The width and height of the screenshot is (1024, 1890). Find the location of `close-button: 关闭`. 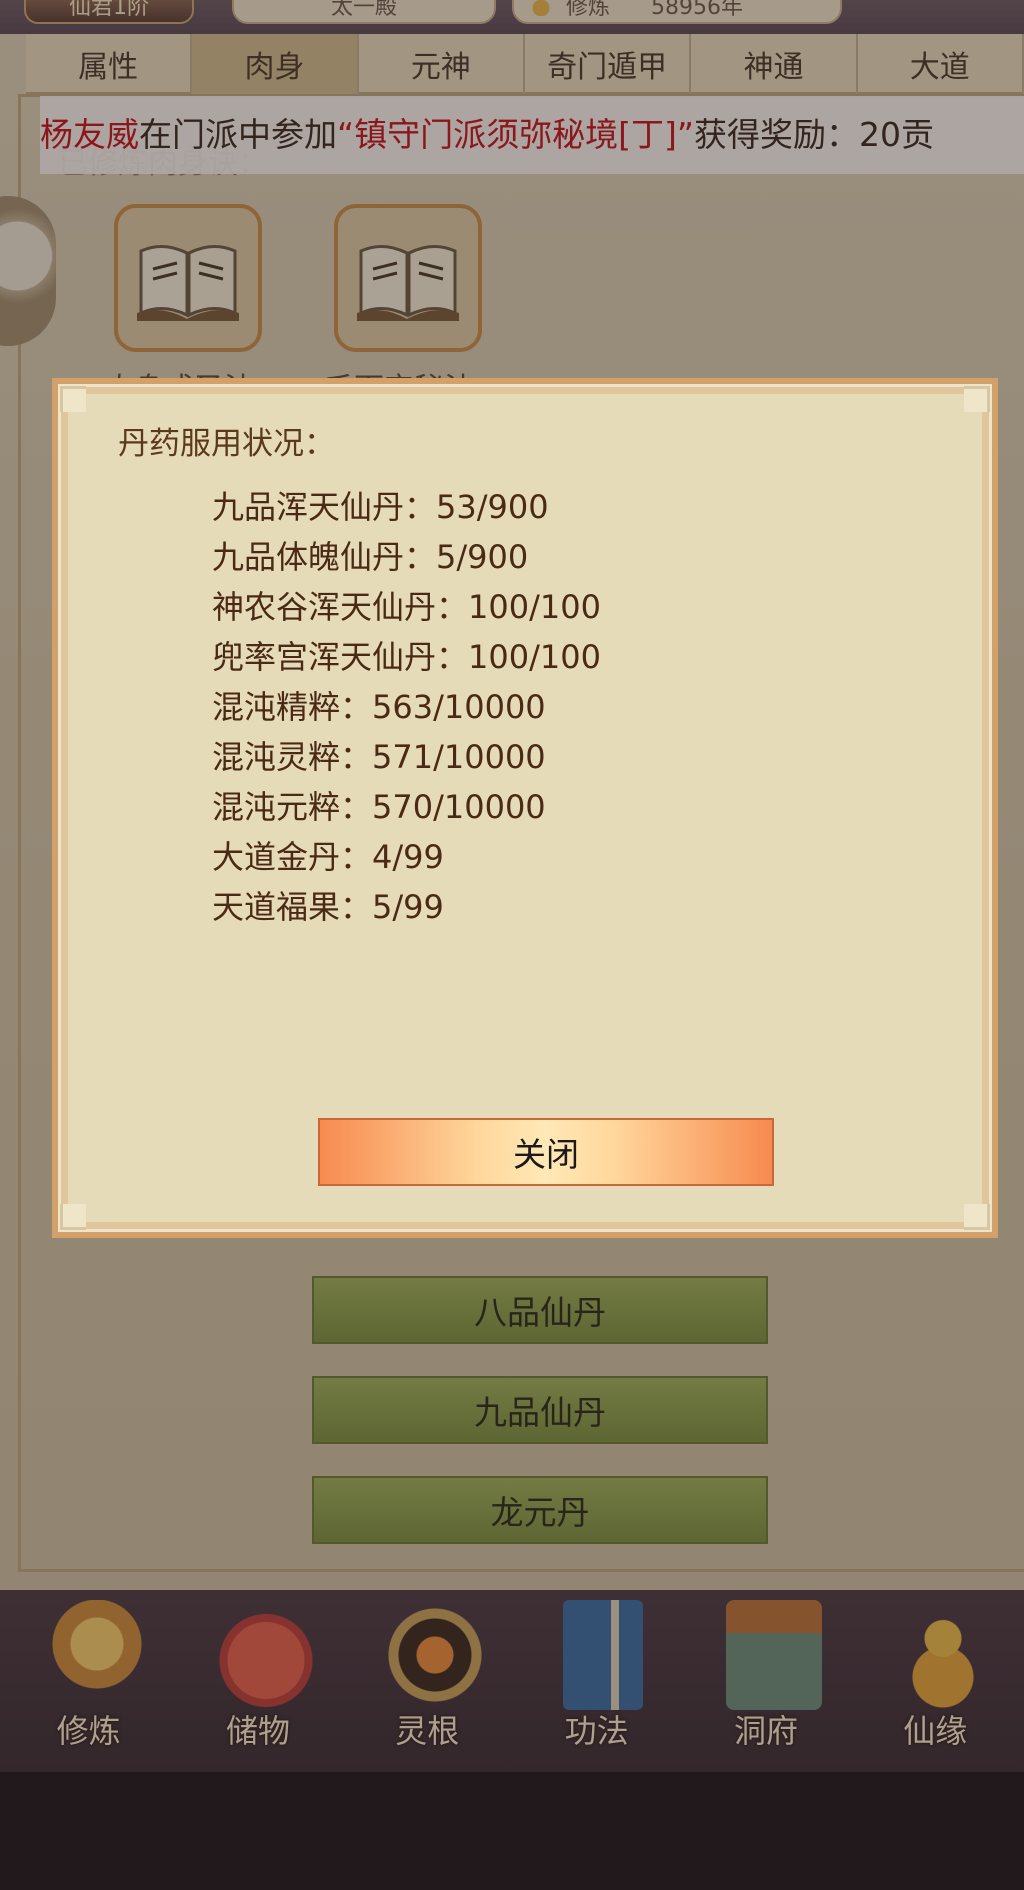

close-button: 关闭 is located at coordinates (546, 1152).